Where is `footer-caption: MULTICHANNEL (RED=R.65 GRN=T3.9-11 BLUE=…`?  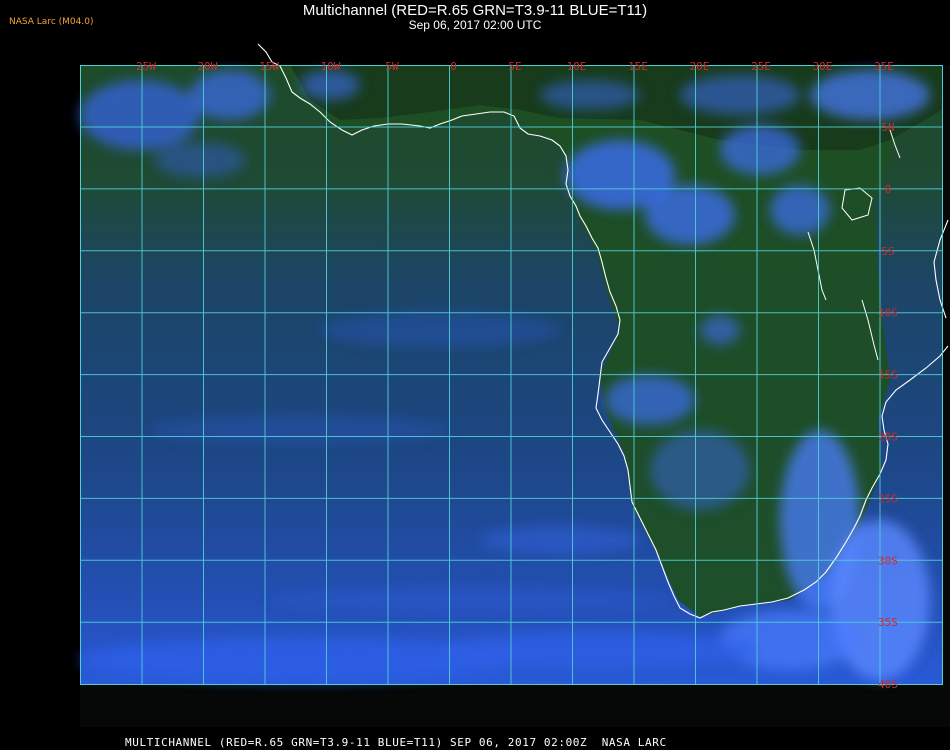 footer-caption: MULTICHANNEL (RED=R.65 GRN=T3.9-11 BLUE=… is located at coordinates (396, 742).